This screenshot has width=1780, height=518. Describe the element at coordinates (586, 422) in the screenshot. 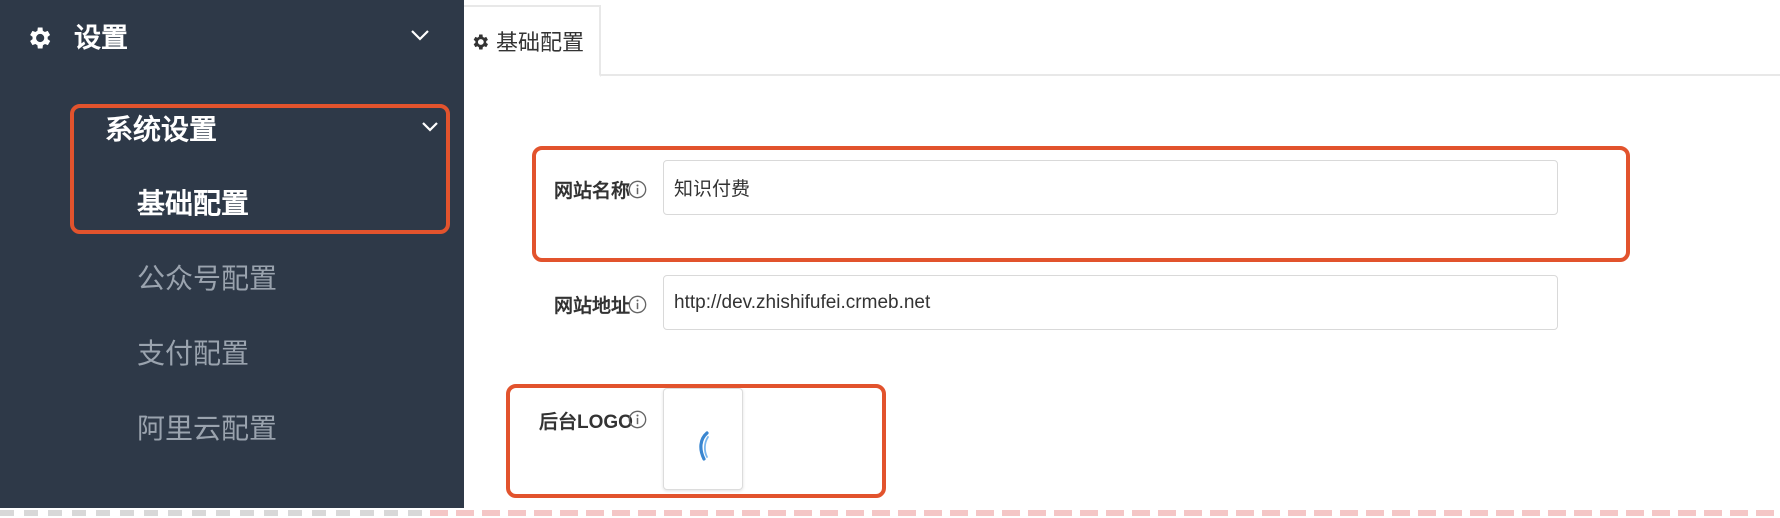

I see `admin-logo-label: 后台LOGO` at that location.